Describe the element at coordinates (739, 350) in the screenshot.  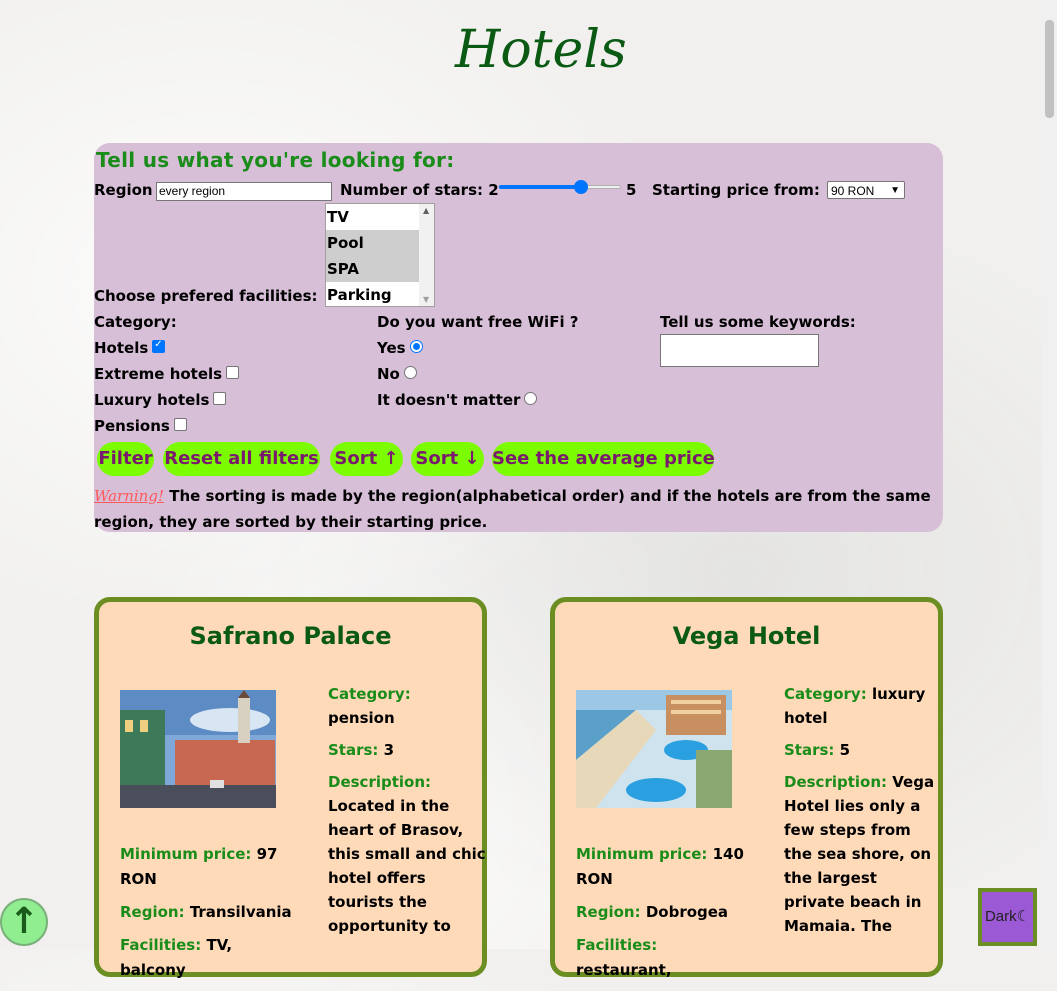
I see `keywords-textarea` at that location.